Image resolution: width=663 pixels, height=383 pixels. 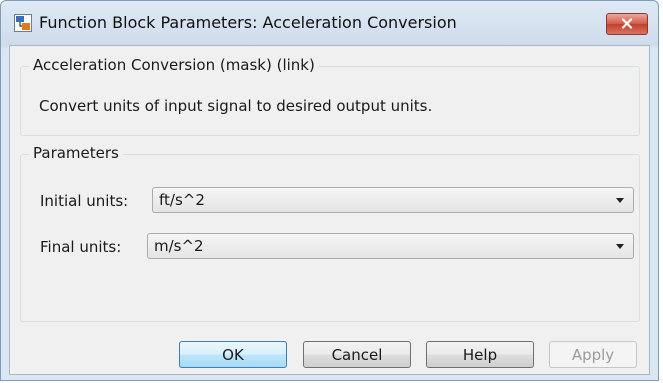 I want to click on initial-units-dropdown: ft/s^2, so click(x=393, y=200).